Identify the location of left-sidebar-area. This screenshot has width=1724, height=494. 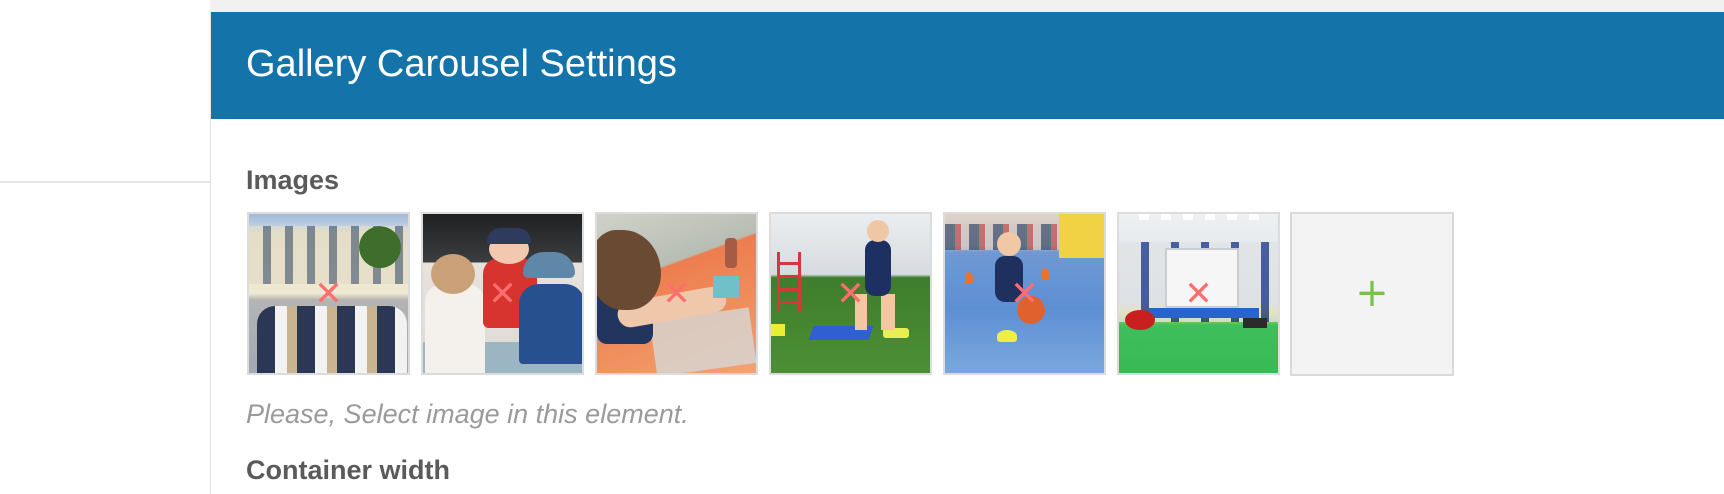
(105, 247).